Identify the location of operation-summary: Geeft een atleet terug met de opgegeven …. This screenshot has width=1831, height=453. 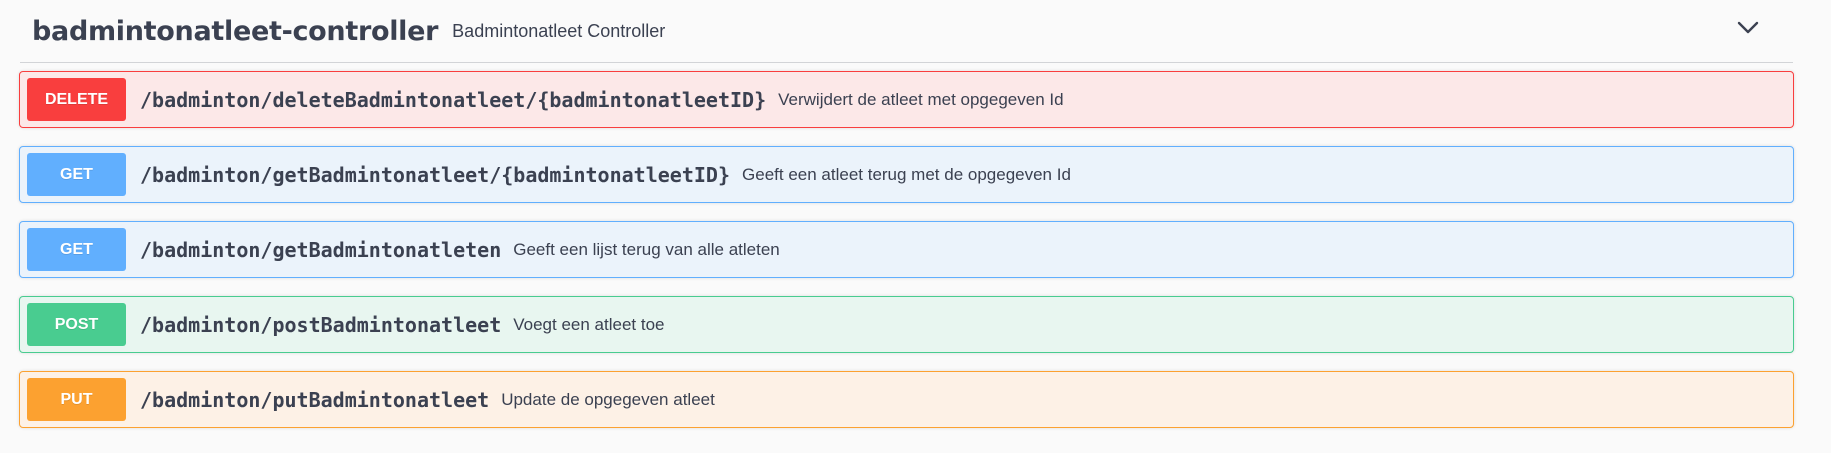
(906, 174).